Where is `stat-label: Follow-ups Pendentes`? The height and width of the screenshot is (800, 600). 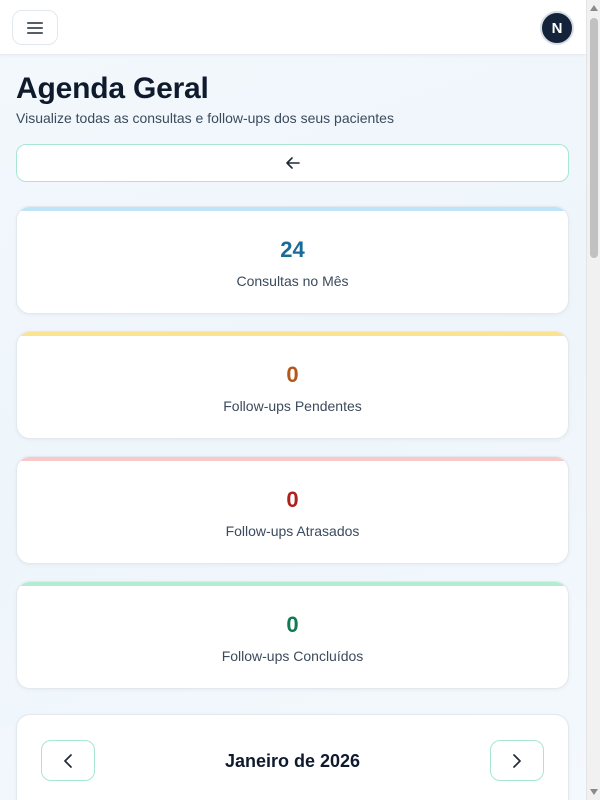
stat-label: Follow-ups Pendentes is located at coordinates (292, 406).